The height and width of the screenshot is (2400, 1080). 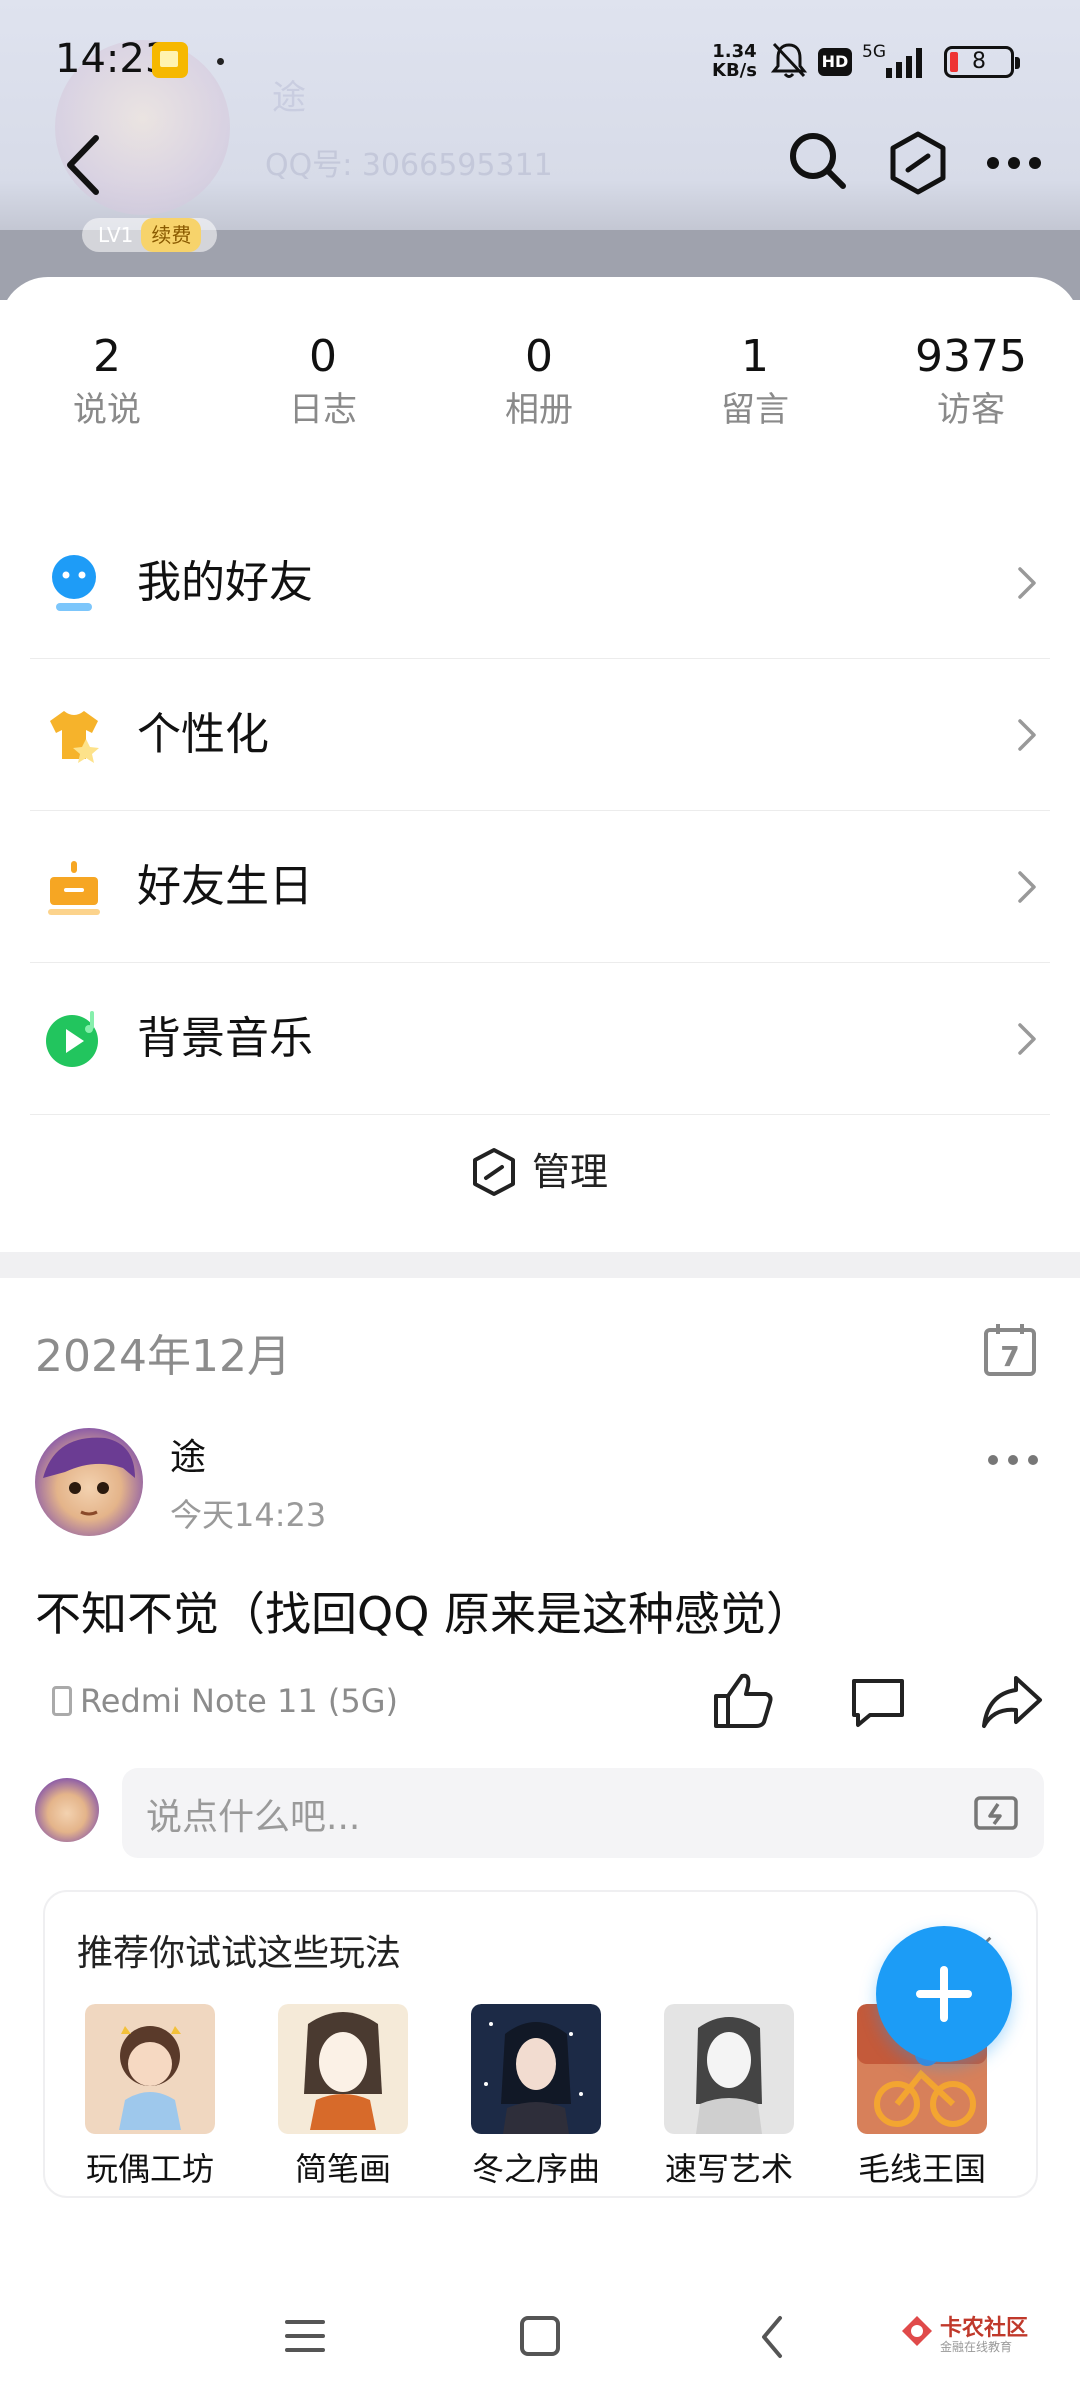 What do you see at coordinates (248, 1515) in the screenshot?
I see `post-time: 今天14:23` at bounding box center [248, 1515].